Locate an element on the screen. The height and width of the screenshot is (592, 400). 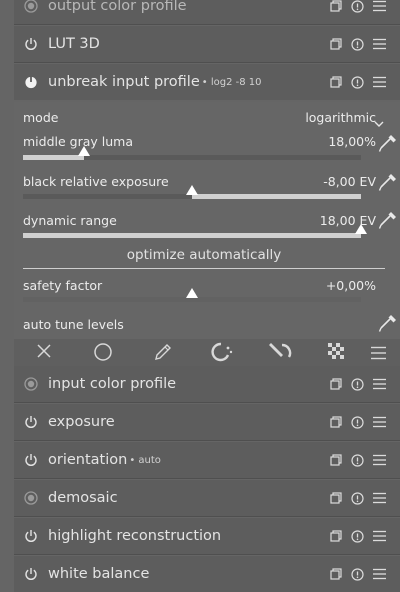
middle-gray-slider-row: middle gray luma 18,00% is located at coordinates (199, 141).